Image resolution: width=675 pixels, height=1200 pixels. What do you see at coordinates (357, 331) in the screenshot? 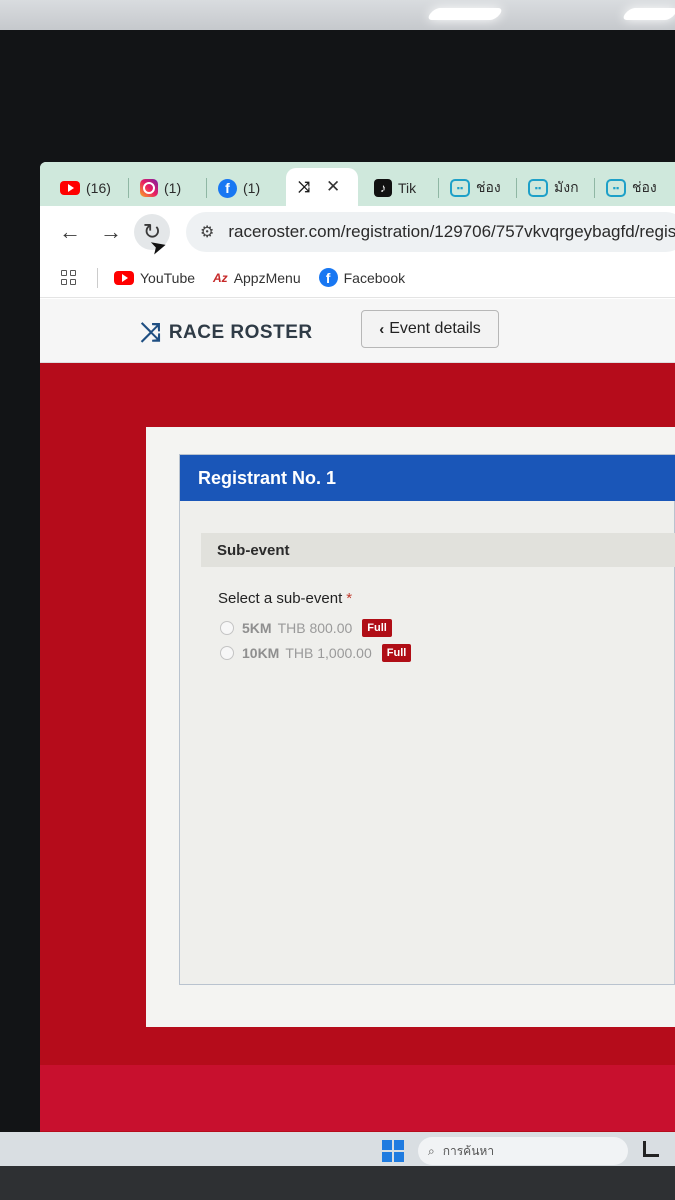
I see `site-header: ⤨ RACE ROSTER ‹ Event details` at bounding box center [357, 331].